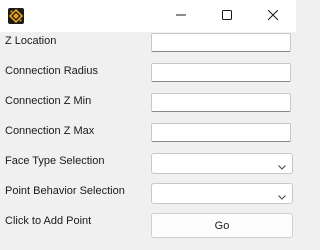 This screenshot has width=320, height=250. Describe the element at coordinates (221, 102) in the screenshot. I see `connection-z-min-input` at that location.